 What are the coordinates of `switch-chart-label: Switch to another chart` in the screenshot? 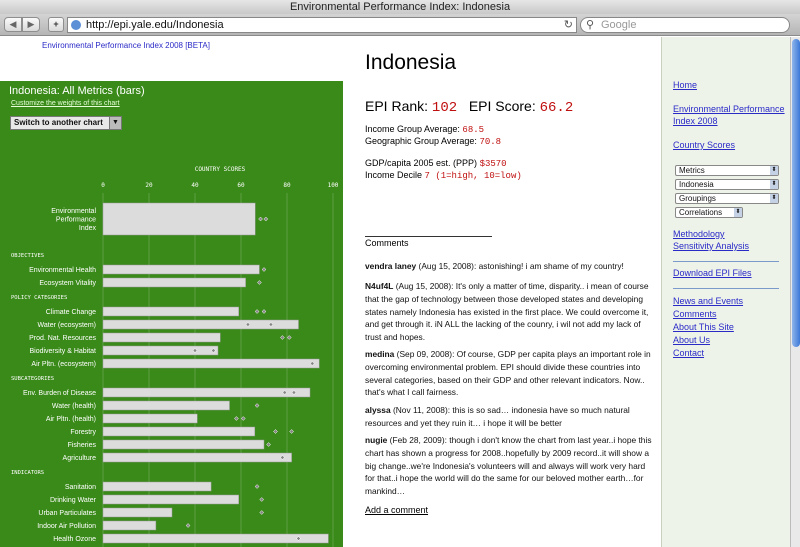 It's located at (58, 122).